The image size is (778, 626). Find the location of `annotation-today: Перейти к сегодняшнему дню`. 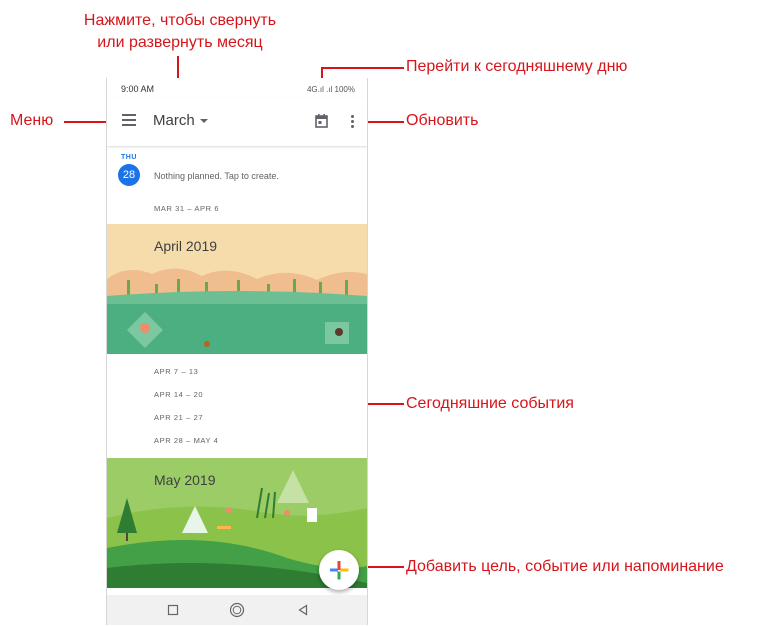

annotation-today: Перейти к сегодняшнему дню is located at coordinates (517, 66).